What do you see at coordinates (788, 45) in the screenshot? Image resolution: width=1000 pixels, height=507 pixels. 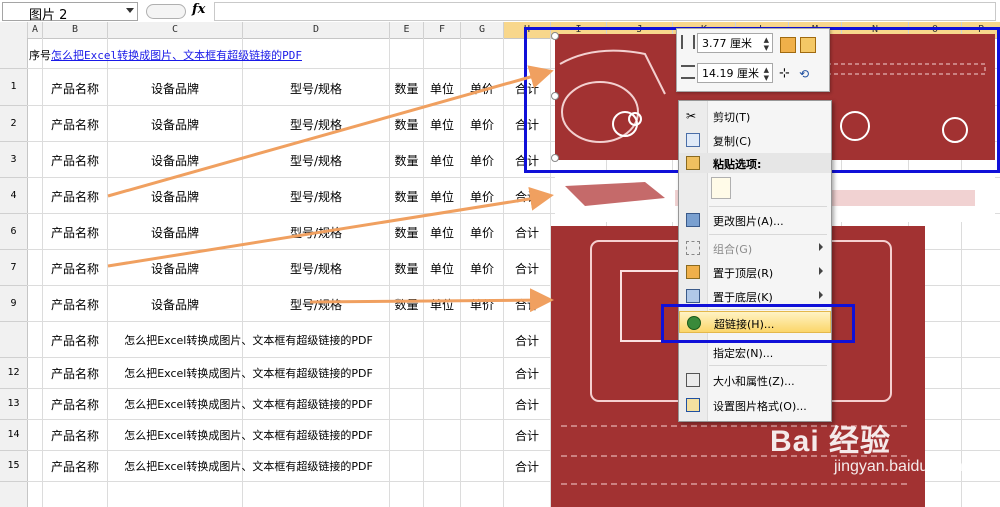 I see `bring-forward-icon` at bounding box center [788, 45].